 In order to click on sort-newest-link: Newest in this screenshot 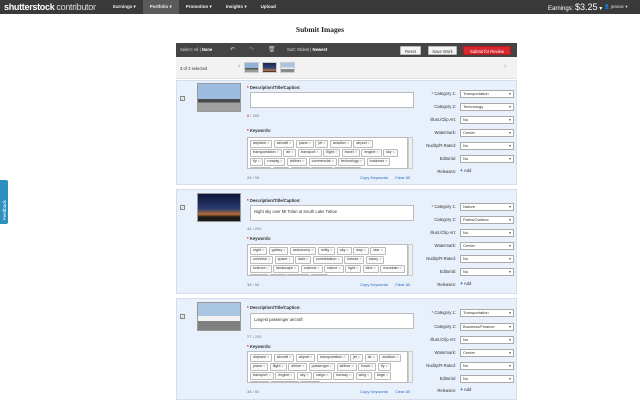, I will do `click(320, 49)`.